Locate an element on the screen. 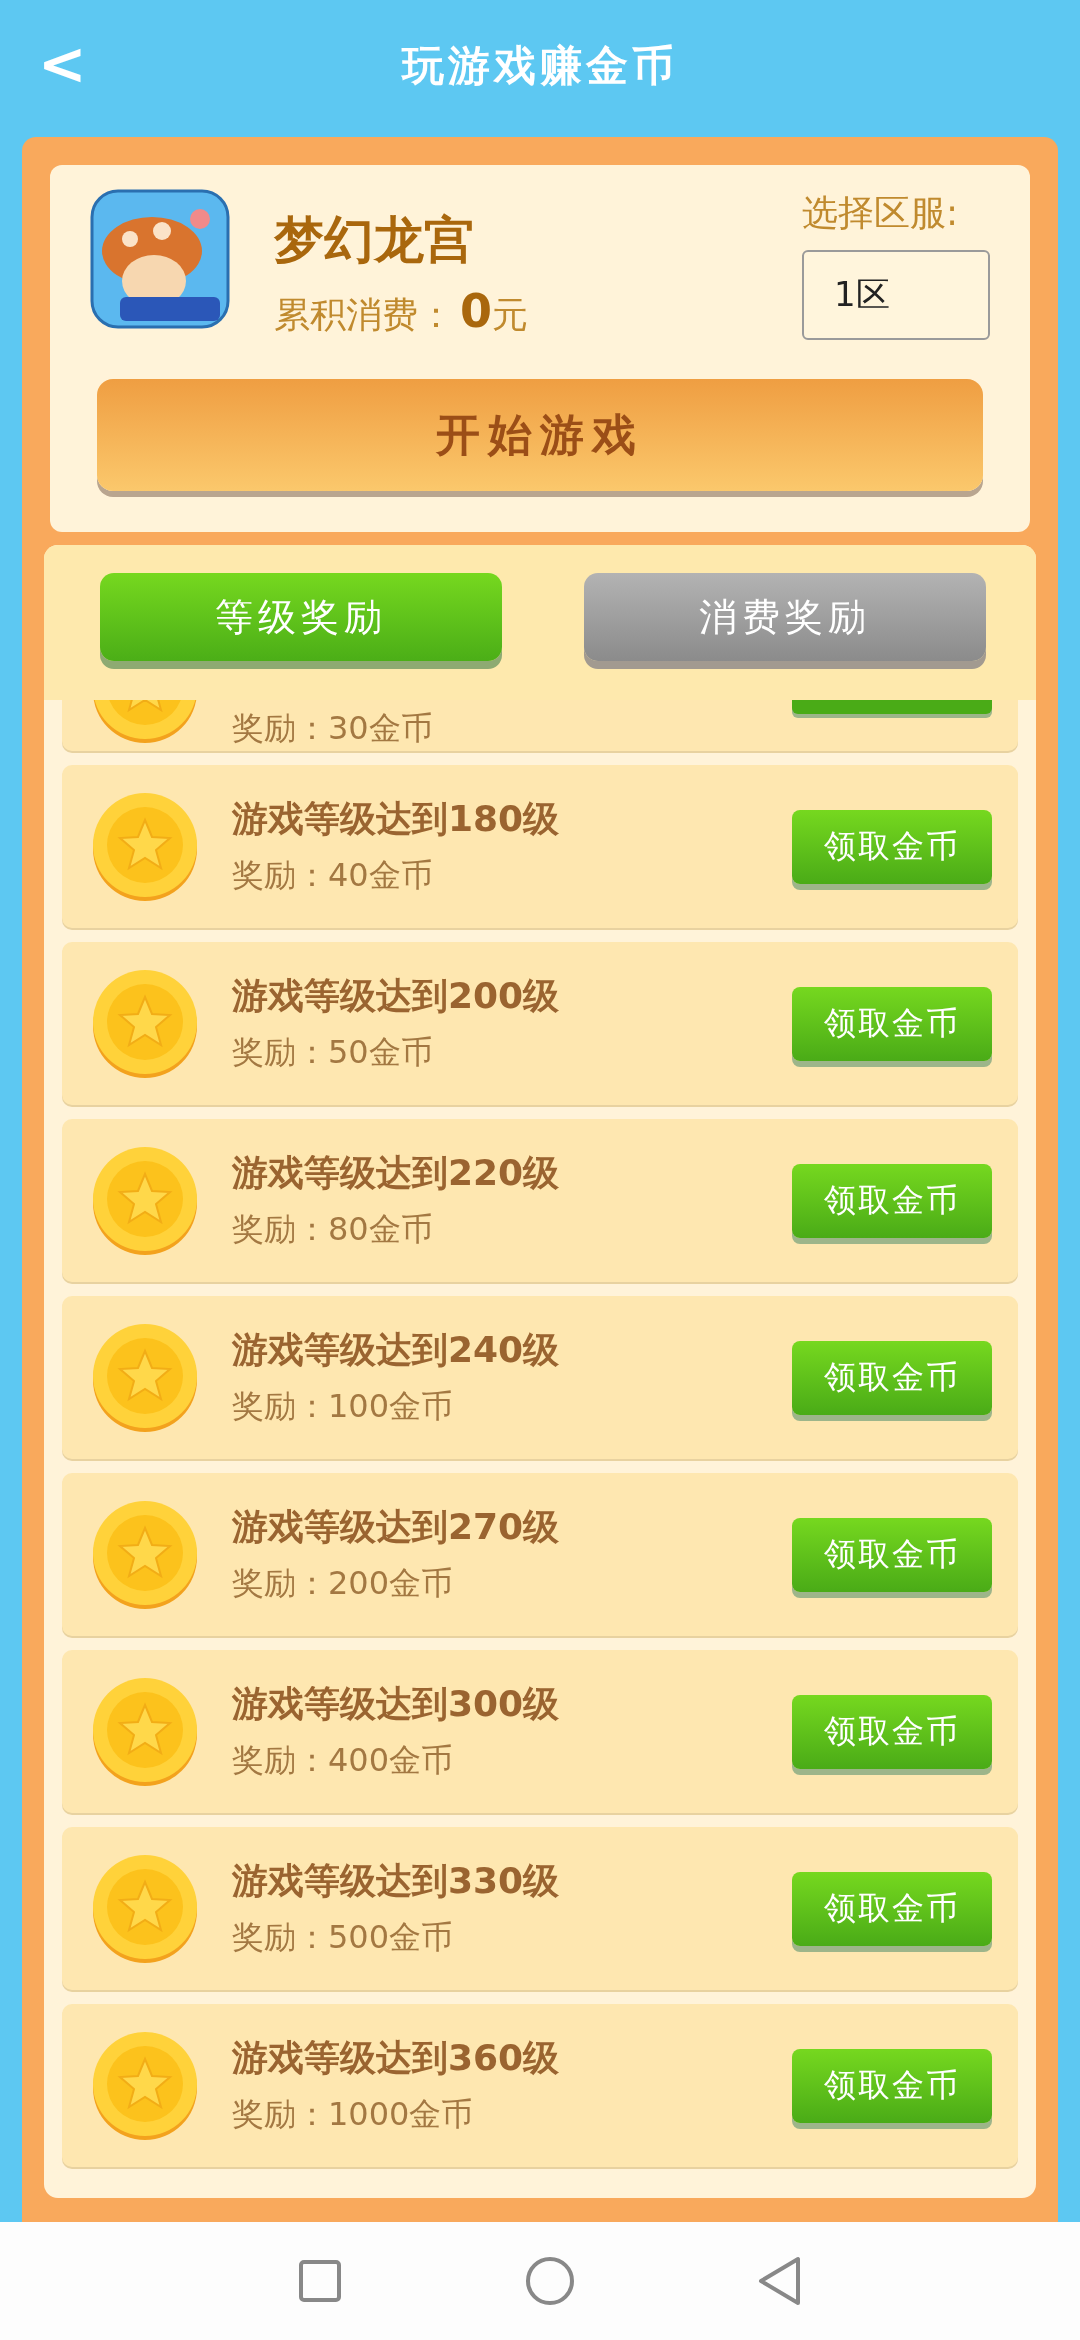 The height and width of the screenshot is (2340, 1080). recent-apps-icon is located at coordinates (320, 2281).